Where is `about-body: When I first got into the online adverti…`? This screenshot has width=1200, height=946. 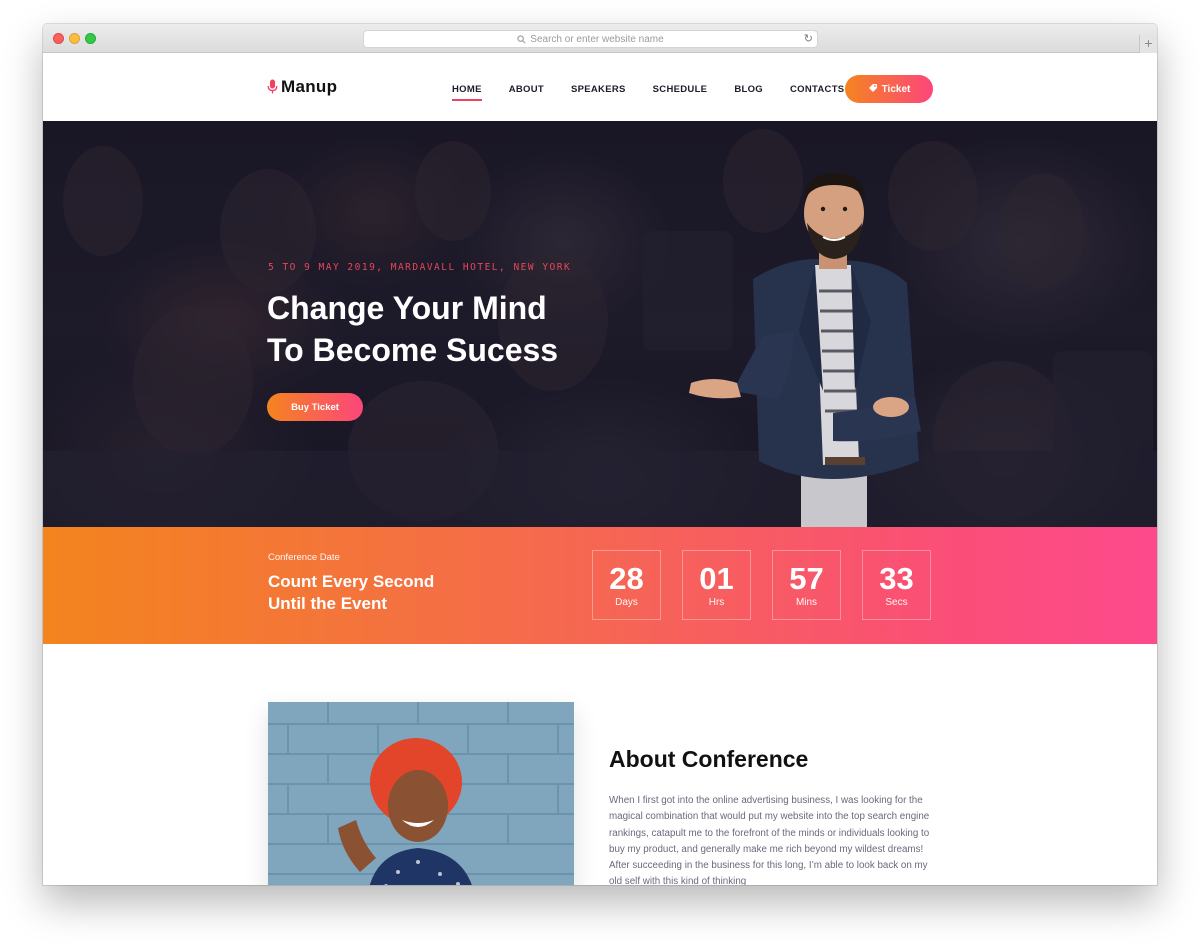
about-body: When I first got into the online adverti… is located at coordinates (769, 840).